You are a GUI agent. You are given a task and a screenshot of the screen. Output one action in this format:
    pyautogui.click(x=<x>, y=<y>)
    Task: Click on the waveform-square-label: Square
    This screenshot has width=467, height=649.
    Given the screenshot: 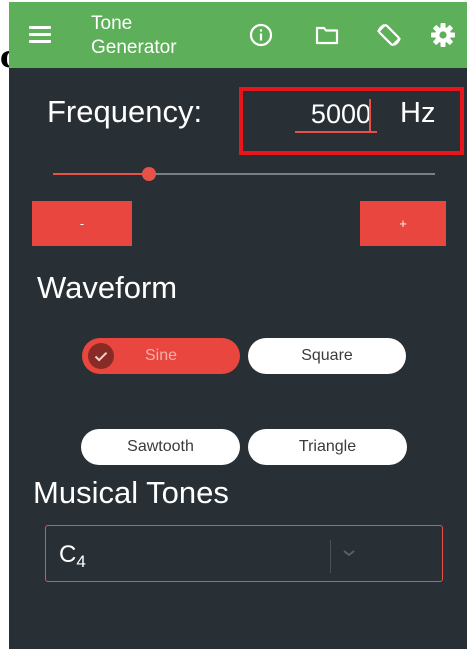 What is the action you would take?
    pyautogui.click(x=327, y=355)
    